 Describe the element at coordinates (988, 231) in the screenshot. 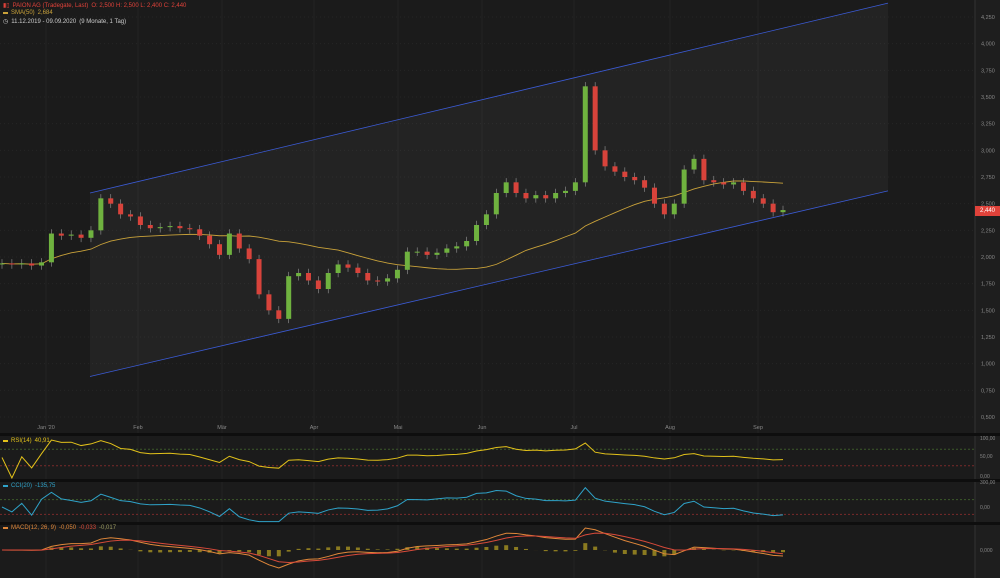

I see `y-tick-label: 2,250` at that location.